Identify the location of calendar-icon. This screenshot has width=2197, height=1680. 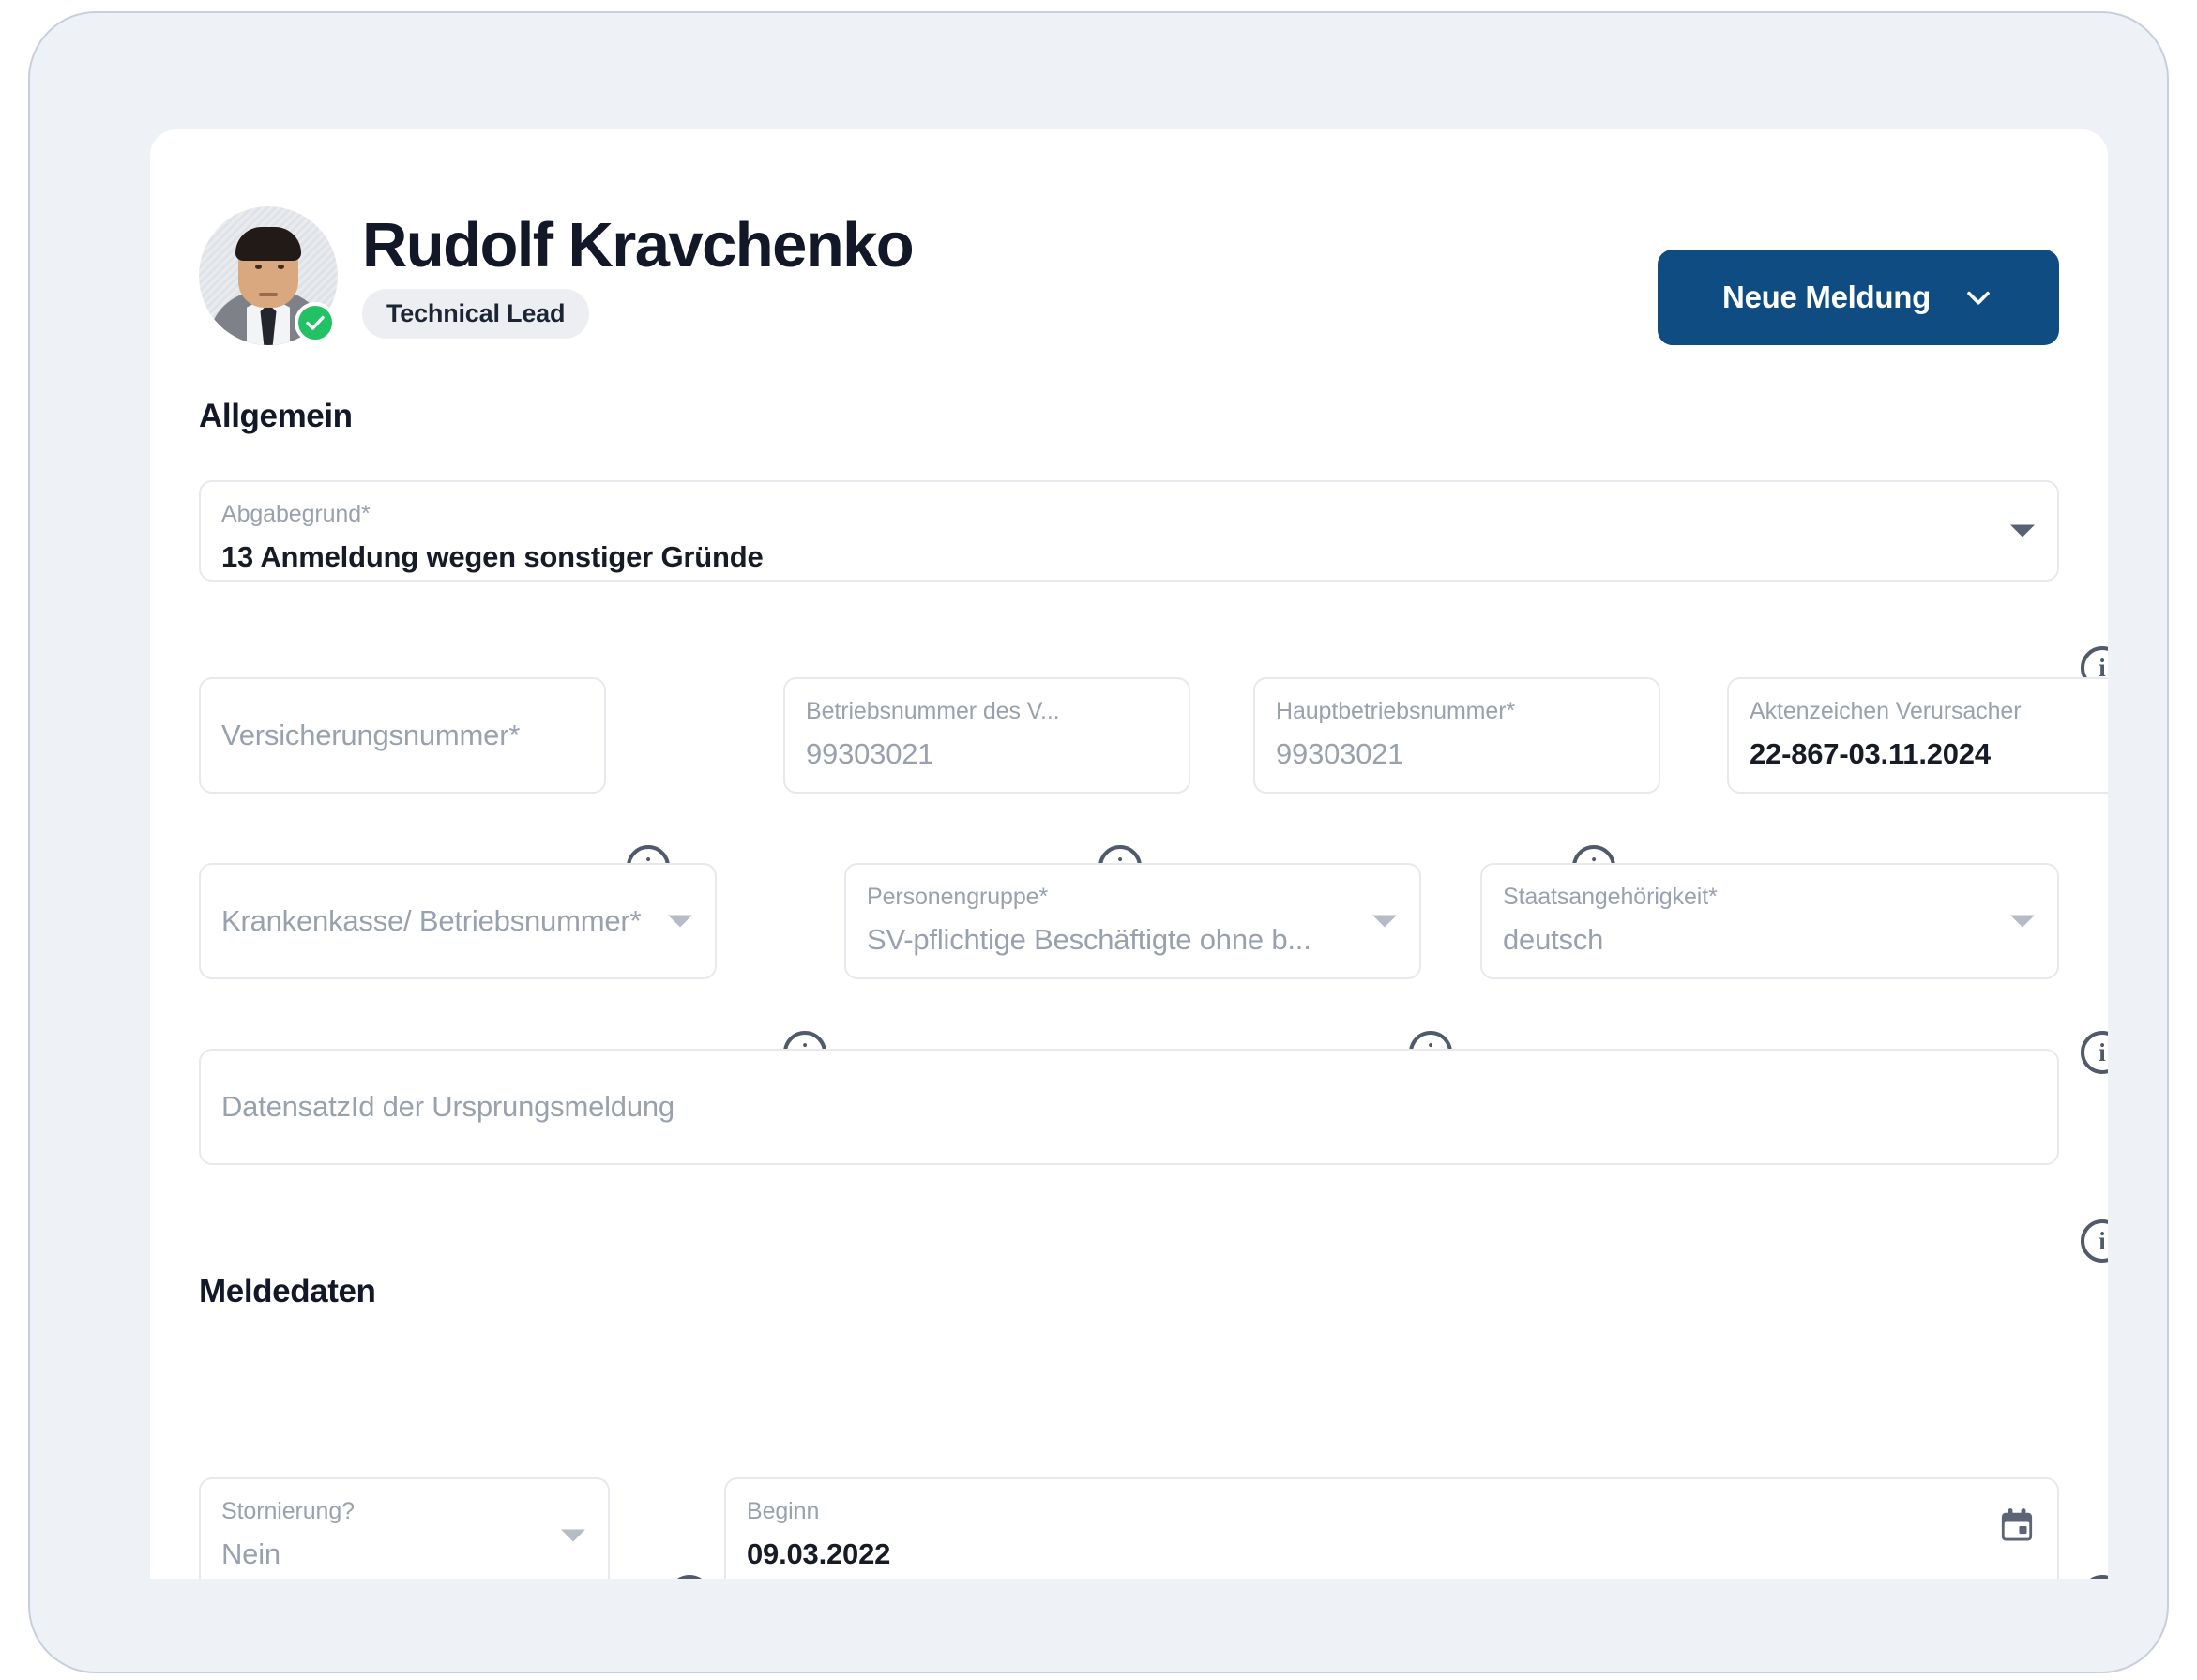
(2017, 1525).